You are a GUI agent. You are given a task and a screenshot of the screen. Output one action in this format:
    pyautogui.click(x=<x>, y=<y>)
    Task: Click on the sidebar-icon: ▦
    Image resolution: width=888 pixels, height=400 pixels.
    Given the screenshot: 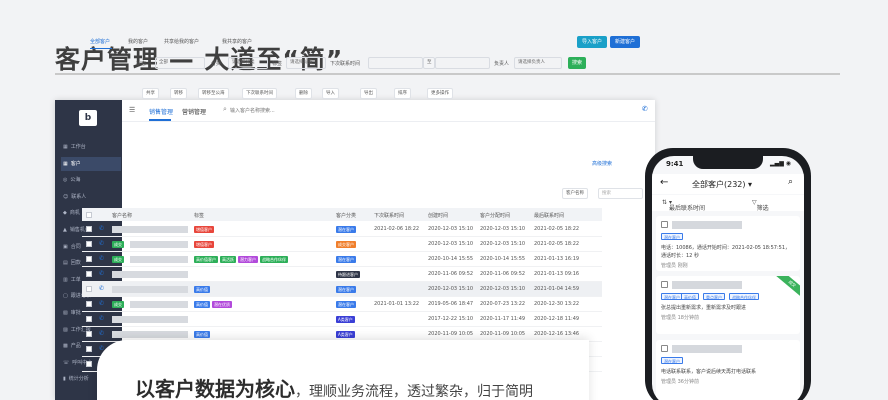 What is the action you would take?
    pyautogui.click(x=65, y=147)
    